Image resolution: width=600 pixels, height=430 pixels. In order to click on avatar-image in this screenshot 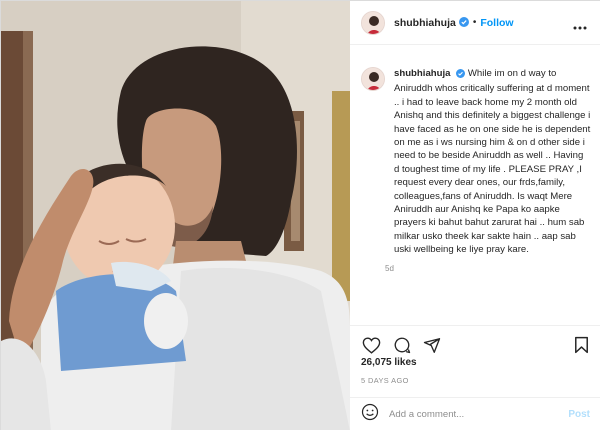, I will do `click(373, 22)`.